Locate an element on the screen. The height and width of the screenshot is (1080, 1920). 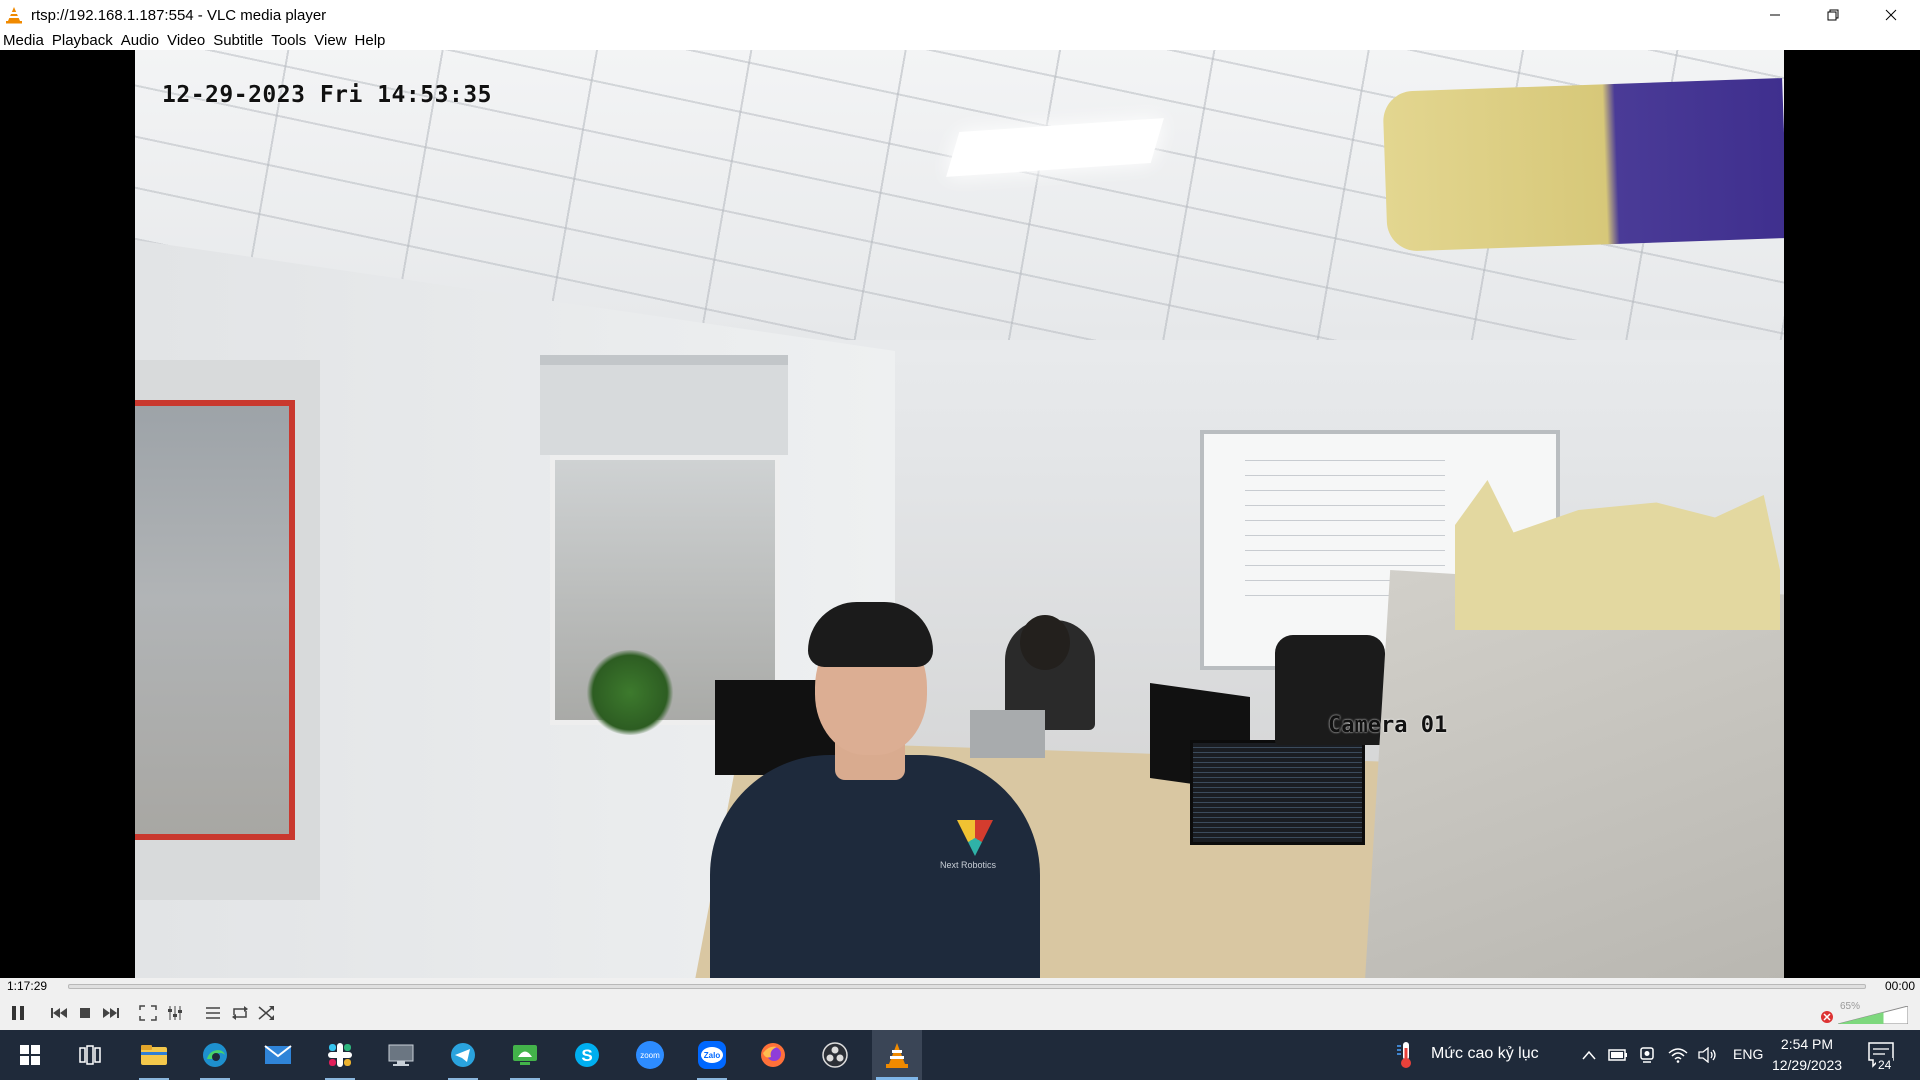
lego-model-top is located at coordinates (1583, 165).